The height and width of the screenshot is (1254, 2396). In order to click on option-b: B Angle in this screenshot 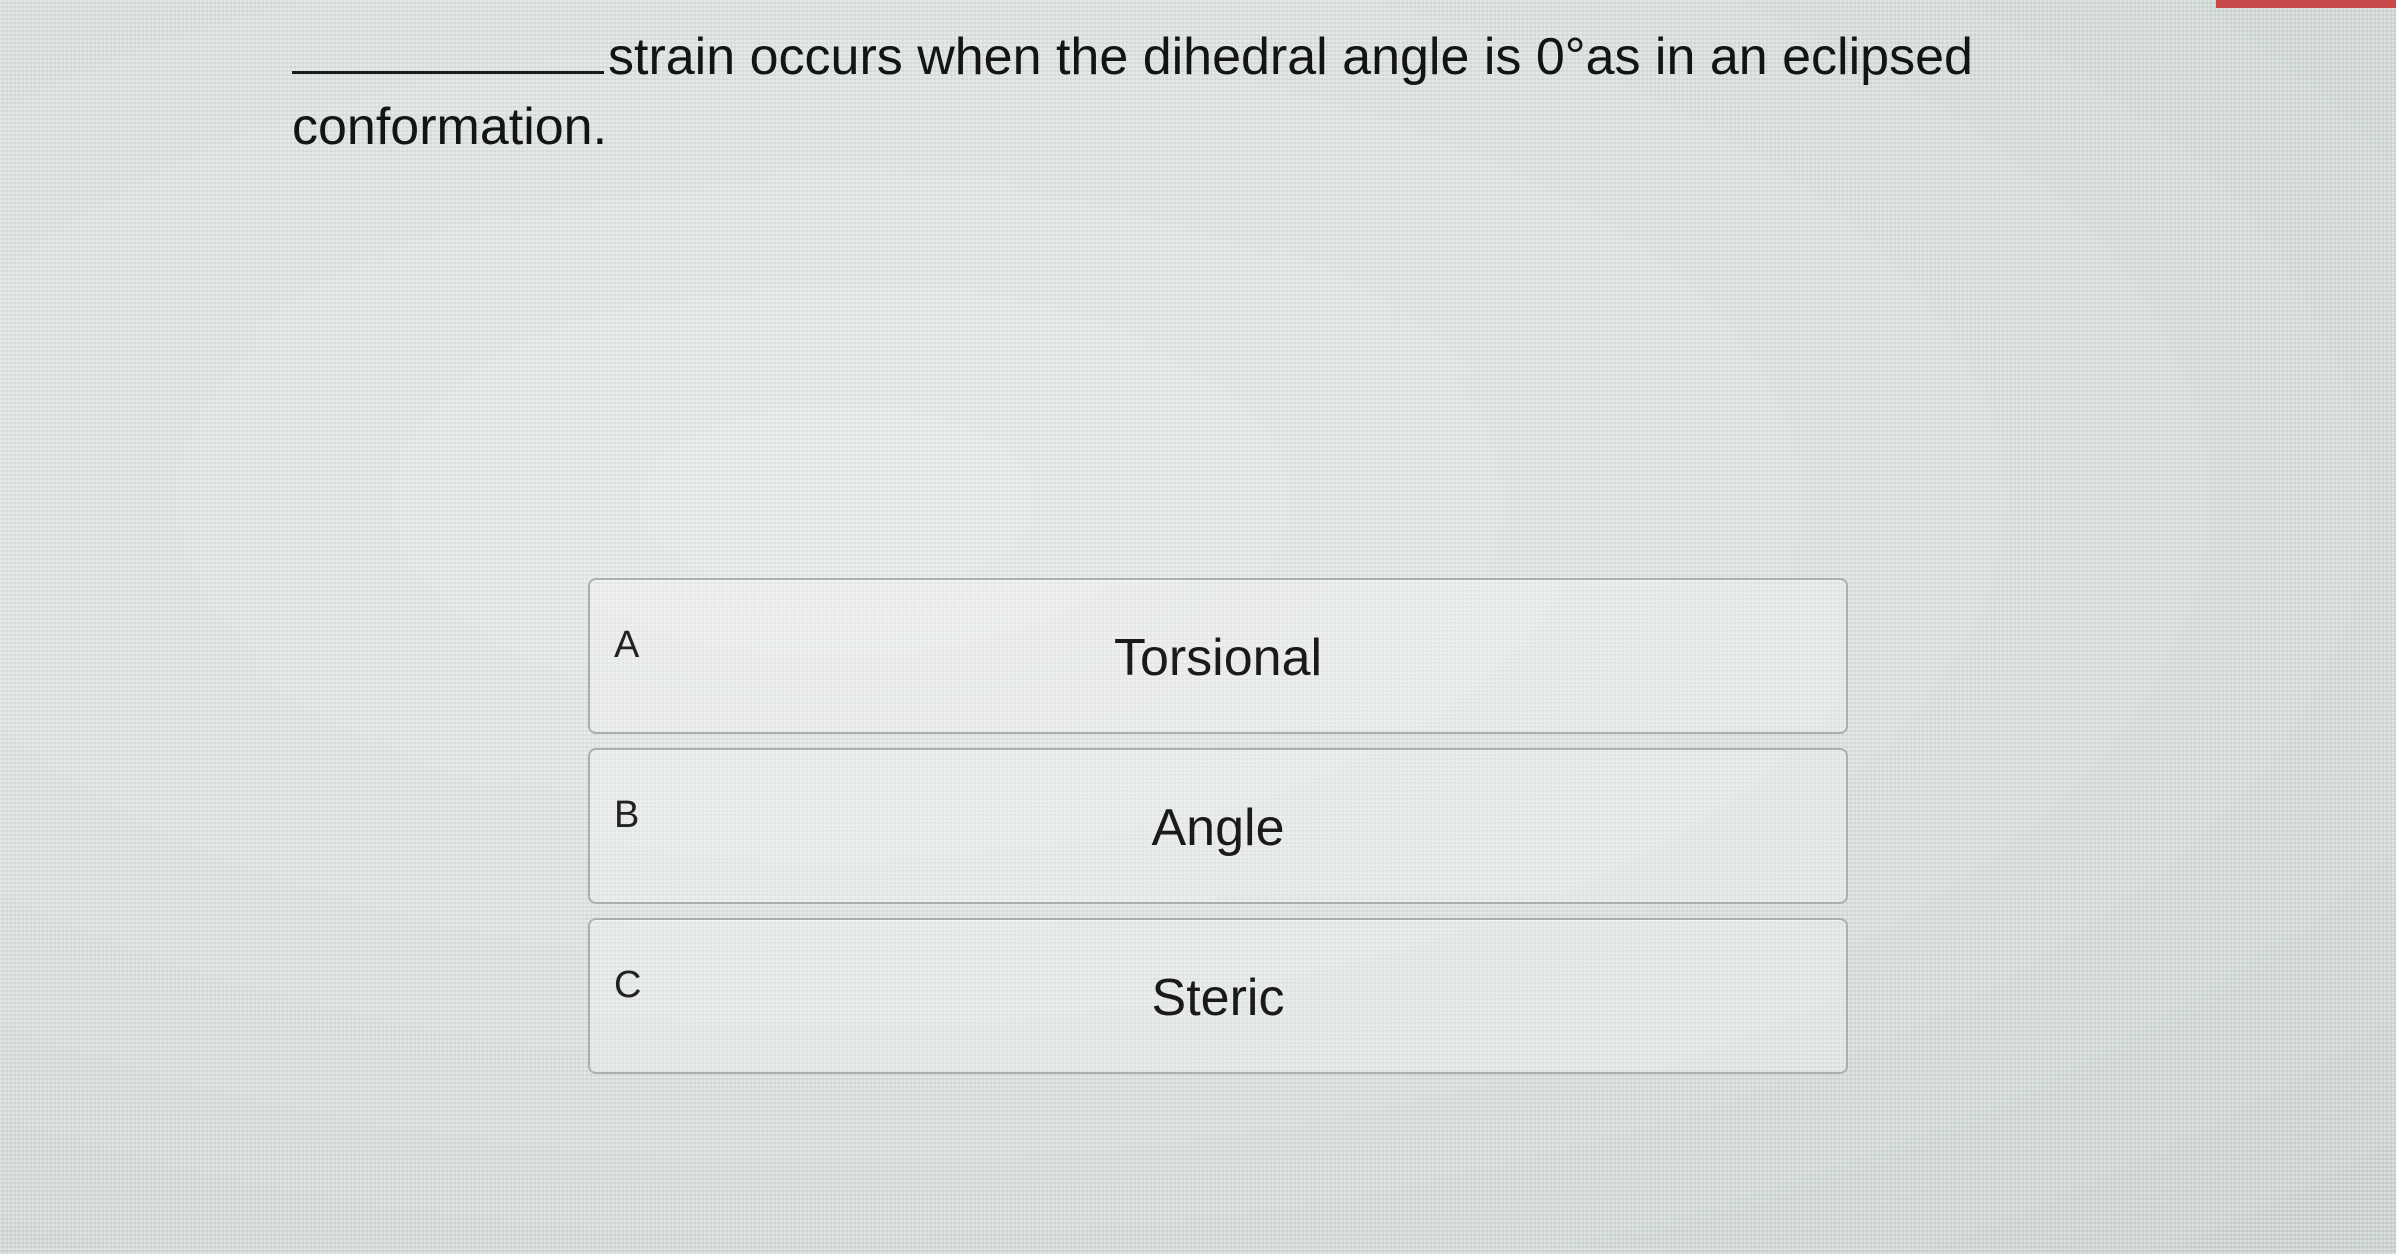, I will do `click(1218, 826)`.